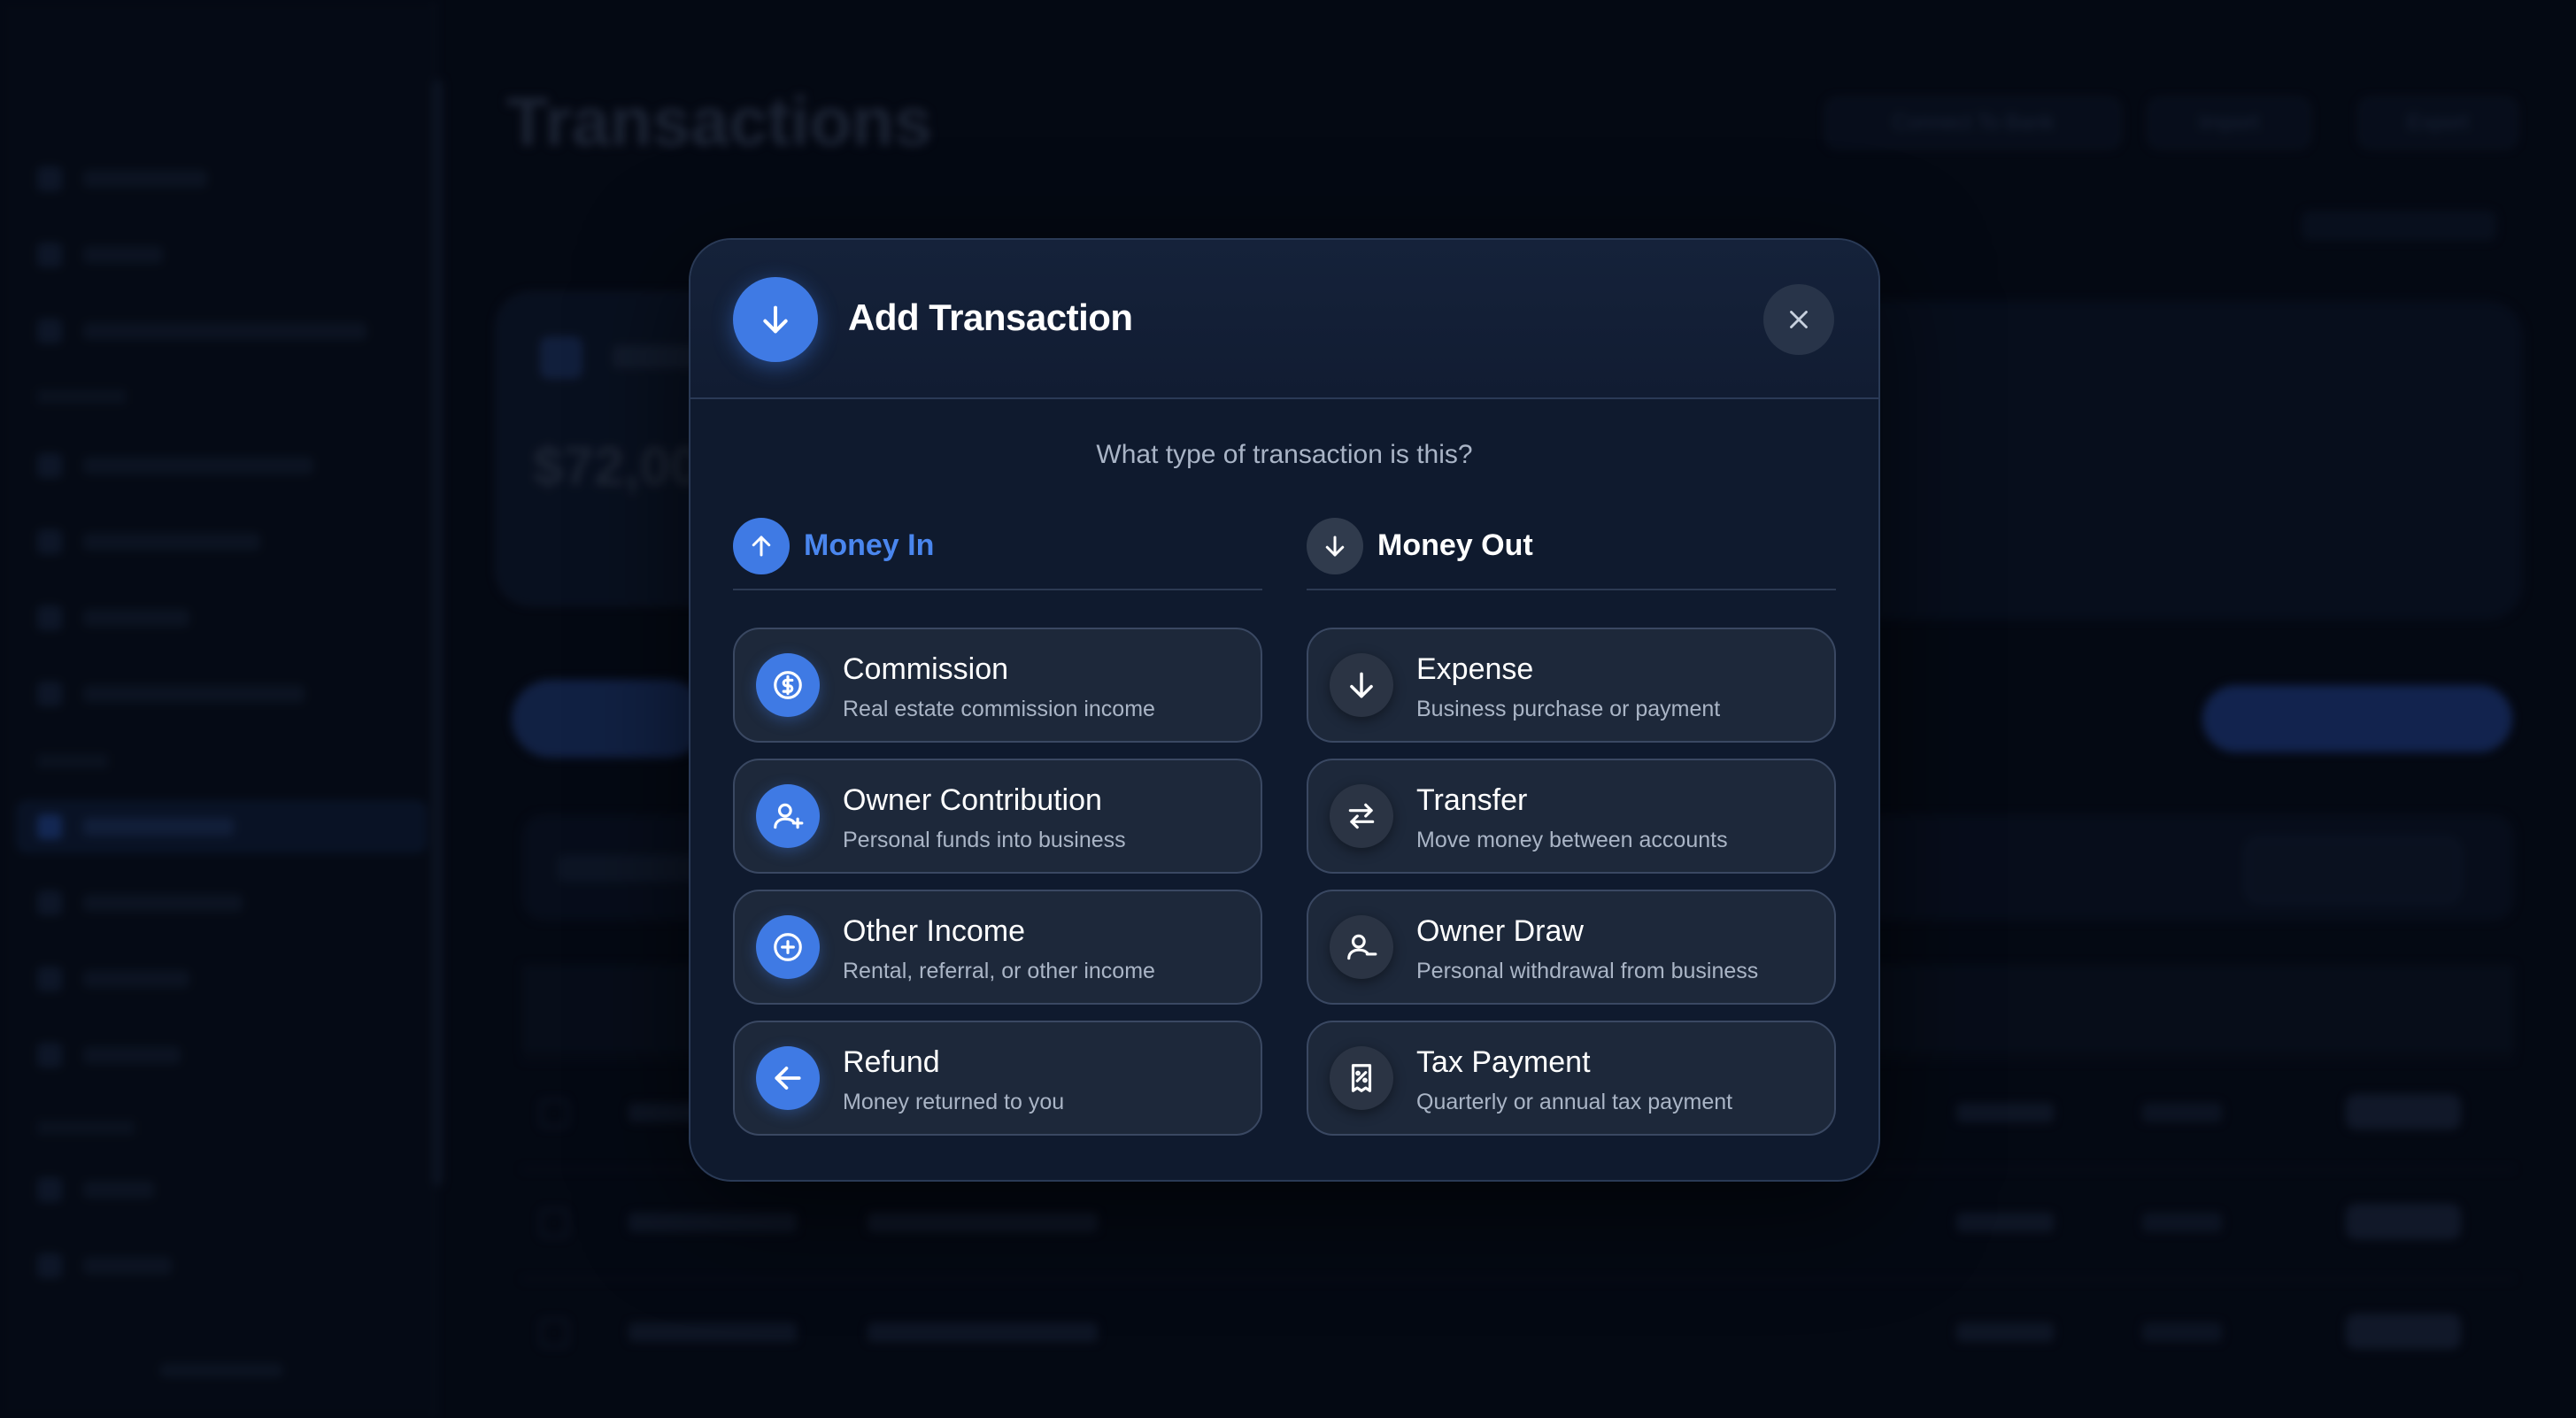  Describe the element at coordinates (1571, 817) in the screenshot. I see `option-transfer: Transfer Move money between accounts` at that location.